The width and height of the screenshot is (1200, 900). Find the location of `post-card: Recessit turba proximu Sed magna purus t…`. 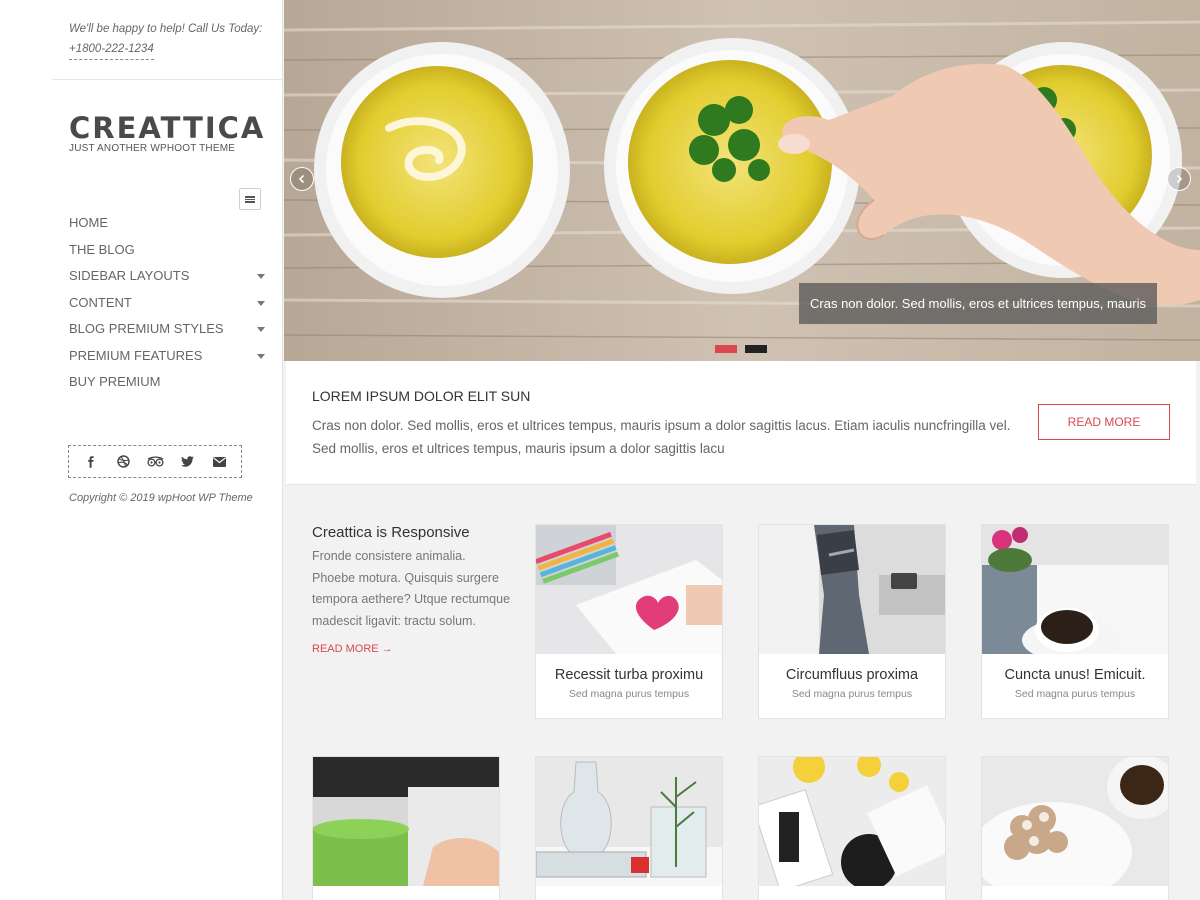

post-card: Recessit turba proximu Sed magna purus t… is located at coordinates (629, 621).